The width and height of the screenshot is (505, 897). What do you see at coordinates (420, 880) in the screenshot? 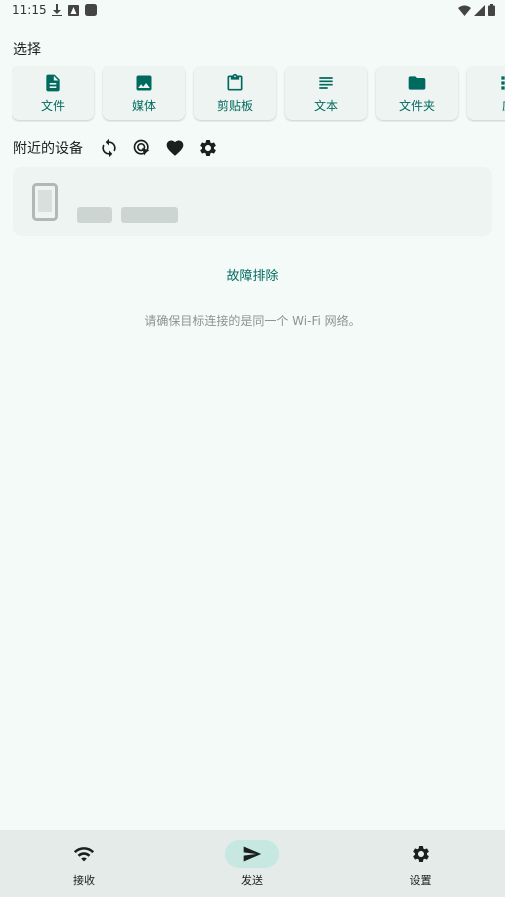
I see `nav-settings-label: 设置` at bounding box center [420, 880].